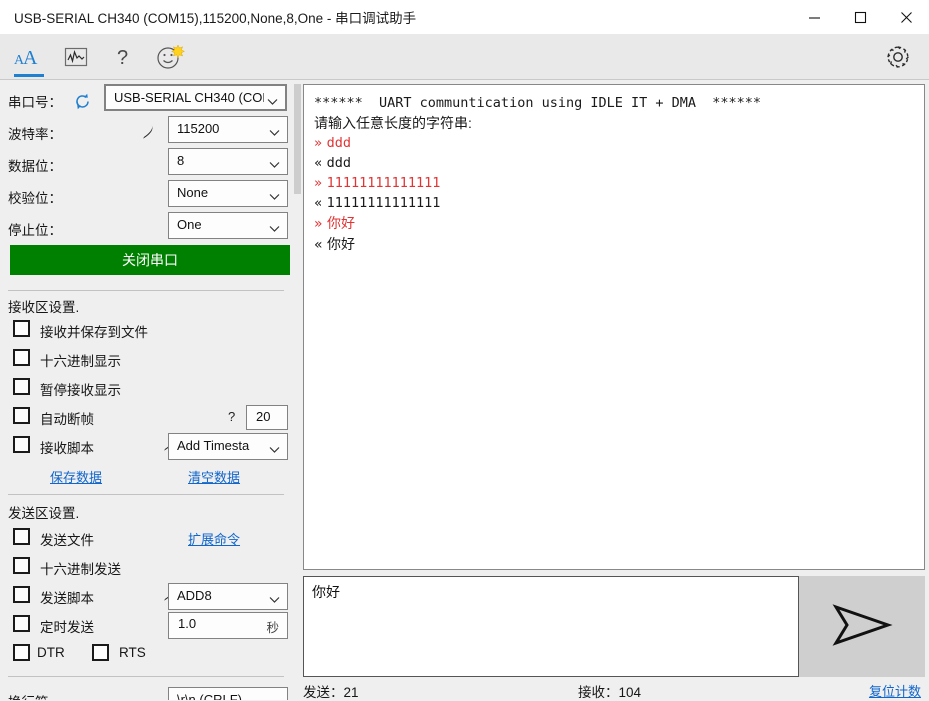  What do you see at coordinates (464, 57) in the screenshot?
I see `toolbar: A A ?` at bounding box center [464, 57].